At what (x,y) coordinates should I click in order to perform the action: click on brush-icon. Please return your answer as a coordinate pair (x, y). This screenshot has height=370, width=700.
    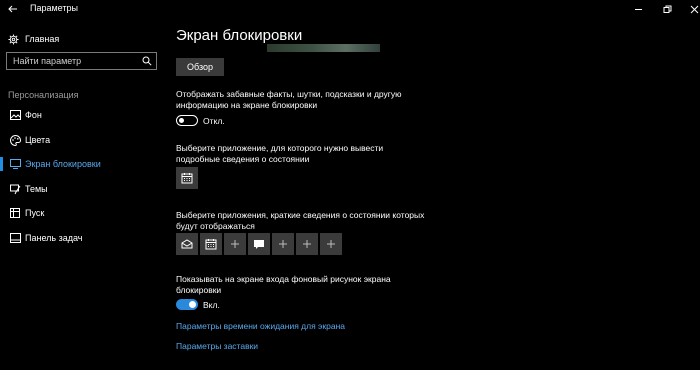
    Looking at the image, I should click on (15, 189).